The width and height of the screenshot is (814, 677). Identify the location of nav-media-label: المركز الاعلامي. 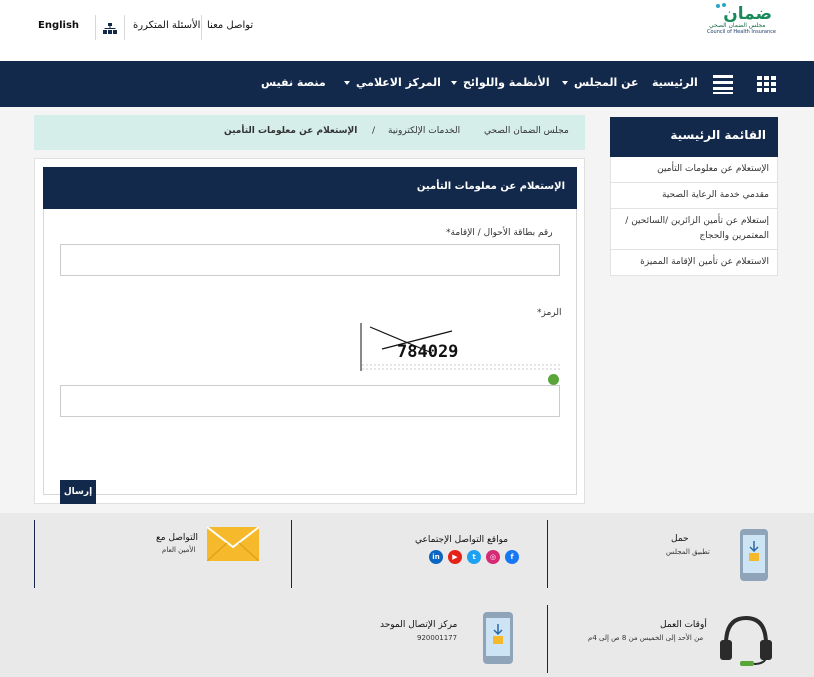
(398, 82).